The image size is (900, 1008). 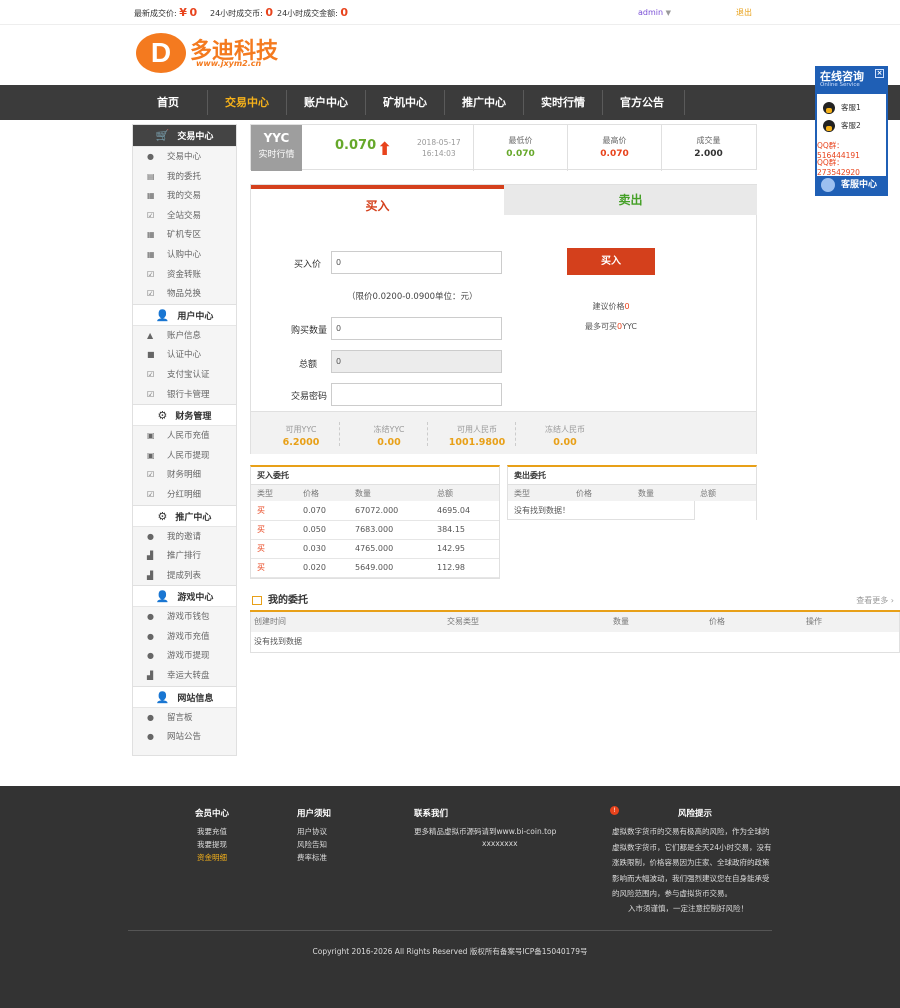 I want to click on order-total: 112.98, so click(x=465, y=568).